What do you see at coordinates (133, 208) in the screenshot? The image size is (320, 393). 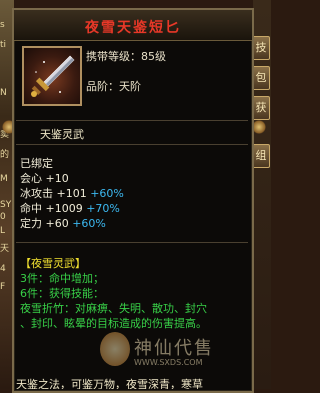 I see `stat-line: 命中 +1009 +70%` at bounding box center [133, 208].